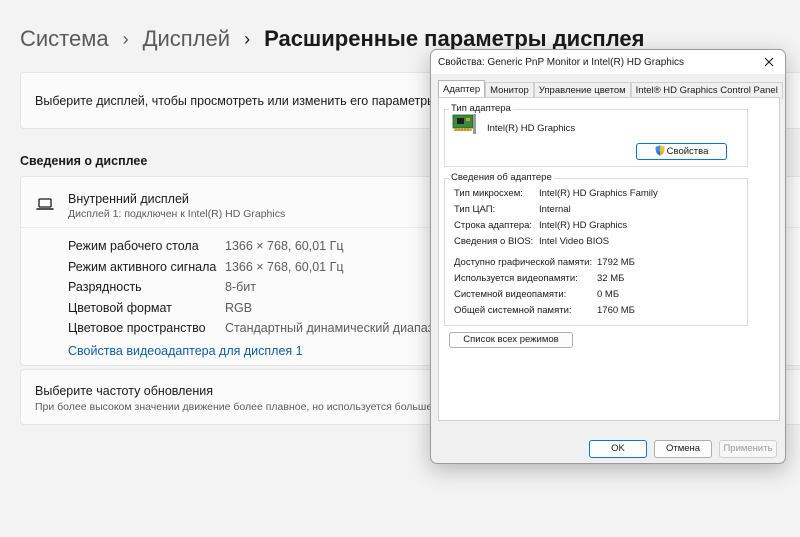 The image size is (800, 537). I want to click on graphics-card-icon, so click(464, 124).